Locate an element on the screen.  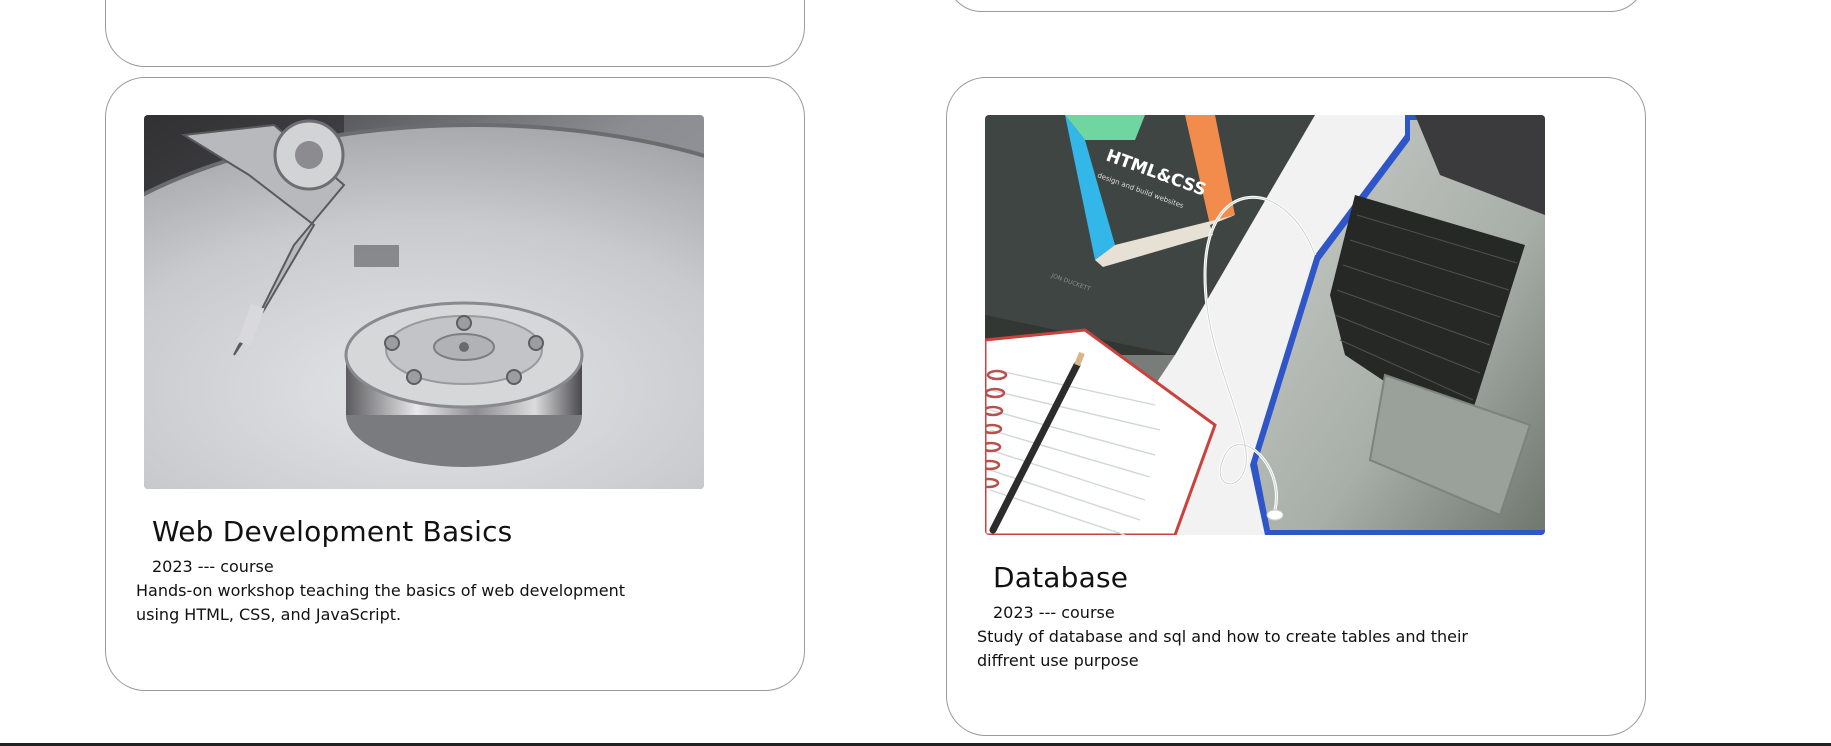
previous-card-left is located at coordinates (455, 33).